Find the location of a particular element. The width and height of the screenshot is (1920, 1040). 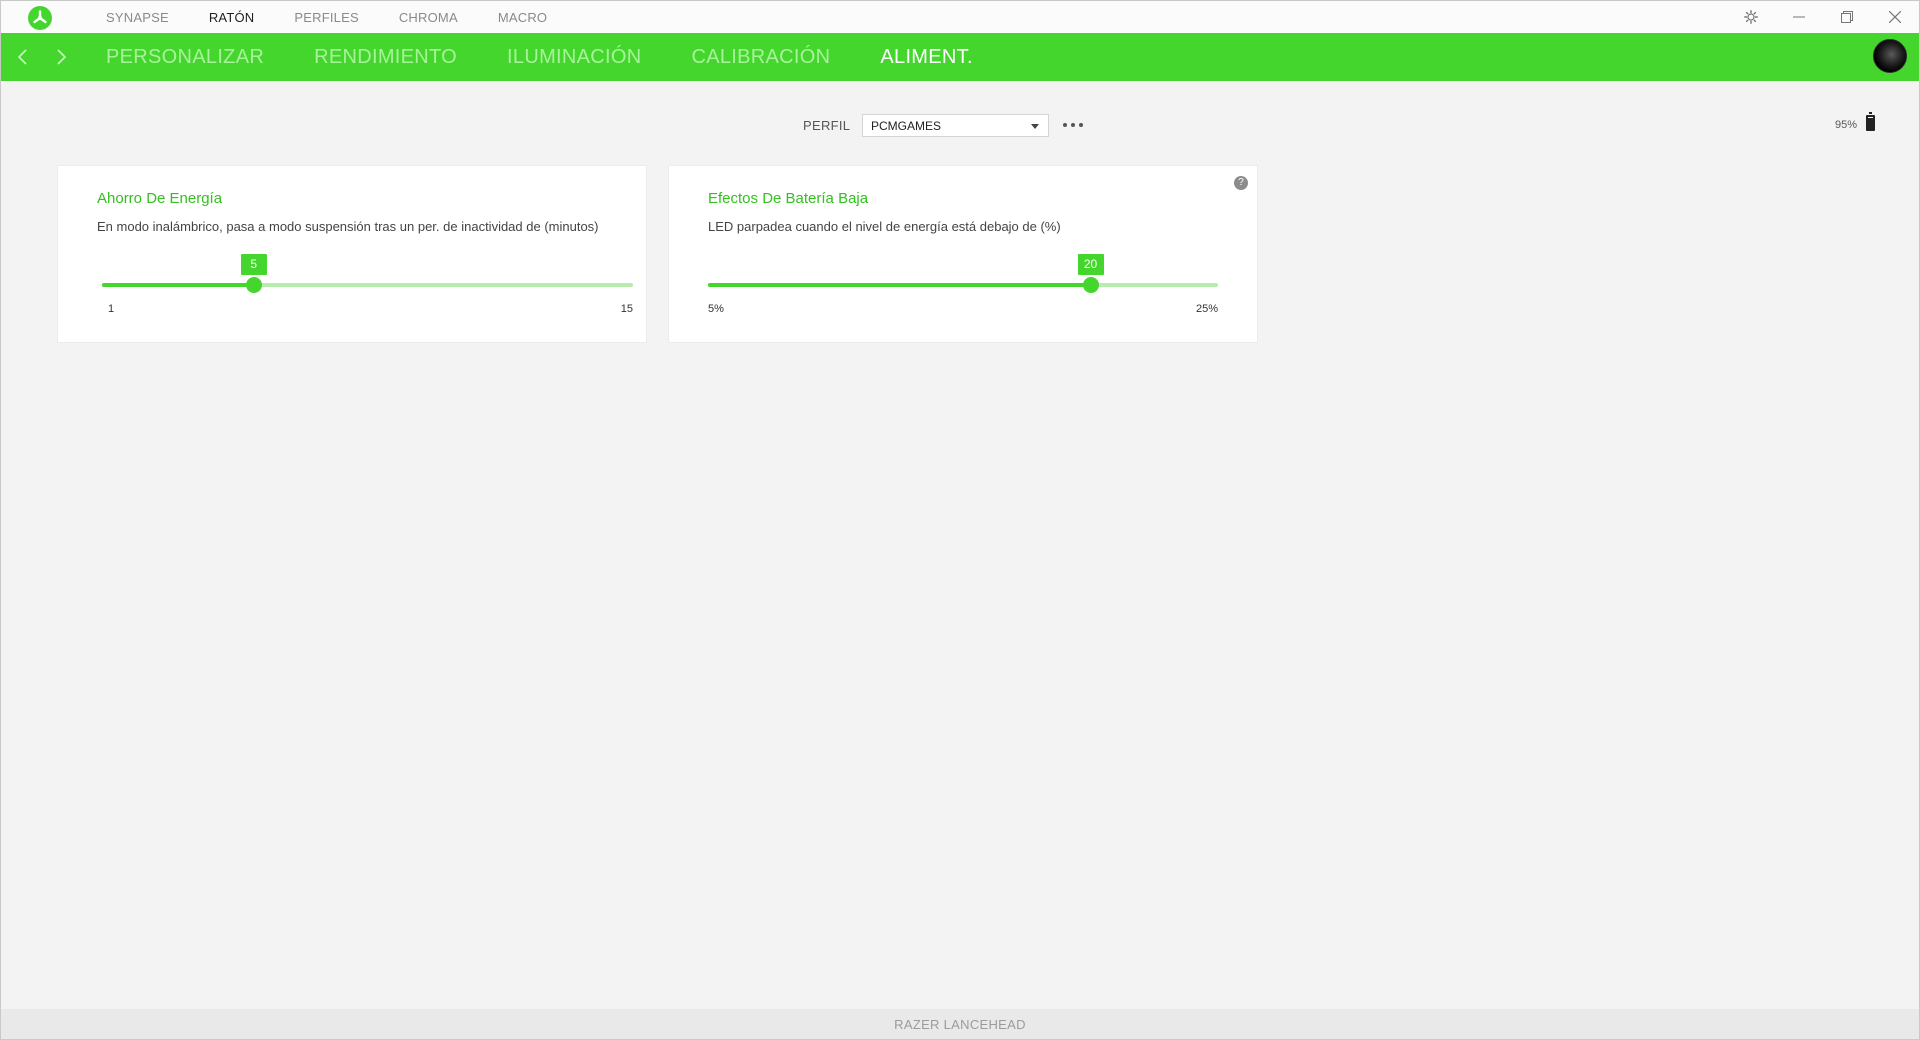

tab-perfiles: PERFILES is located at coordinates (326, 17).